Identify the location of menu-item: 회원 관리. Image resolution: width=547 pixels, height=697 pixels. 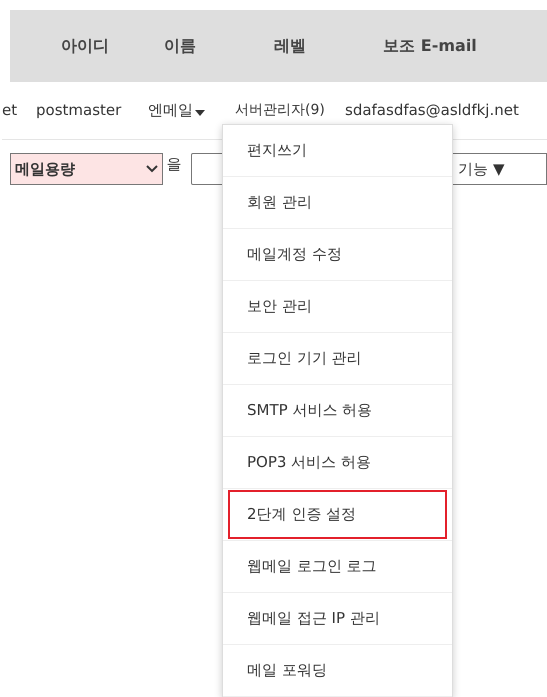
(337, 202).